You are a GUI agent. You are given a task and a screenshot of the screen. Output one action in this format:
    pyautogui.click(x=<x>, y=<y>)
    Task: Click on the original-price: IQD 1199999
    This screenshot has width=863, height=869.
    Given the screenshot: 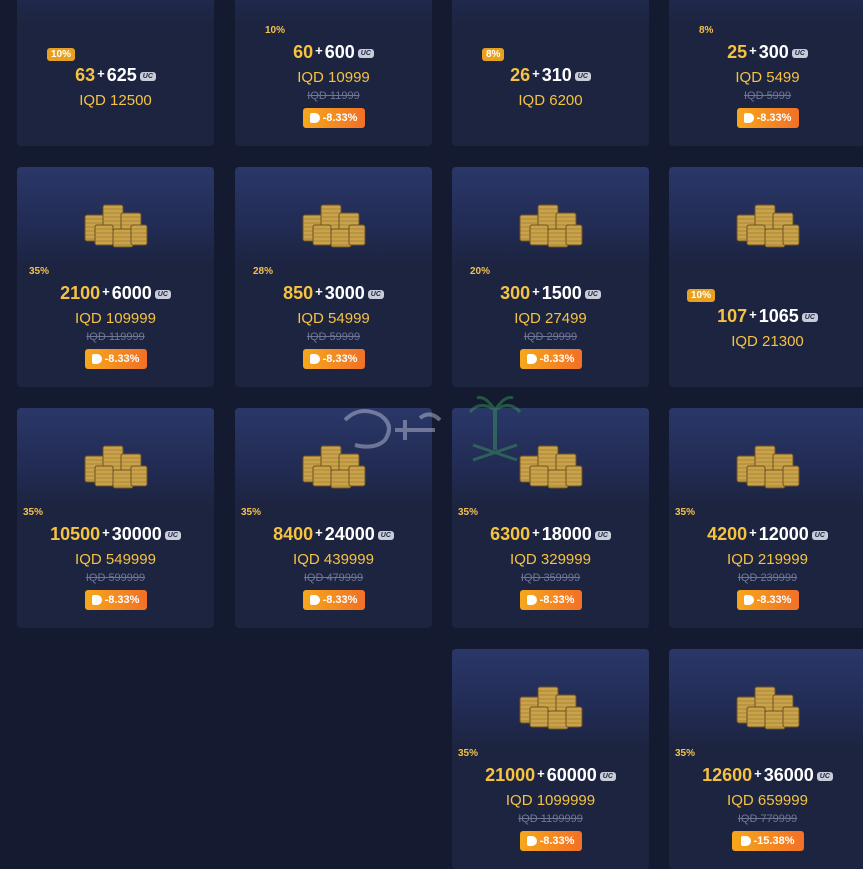 What is the action you would take?
    pyautogui.click(x=550, y=819)
    